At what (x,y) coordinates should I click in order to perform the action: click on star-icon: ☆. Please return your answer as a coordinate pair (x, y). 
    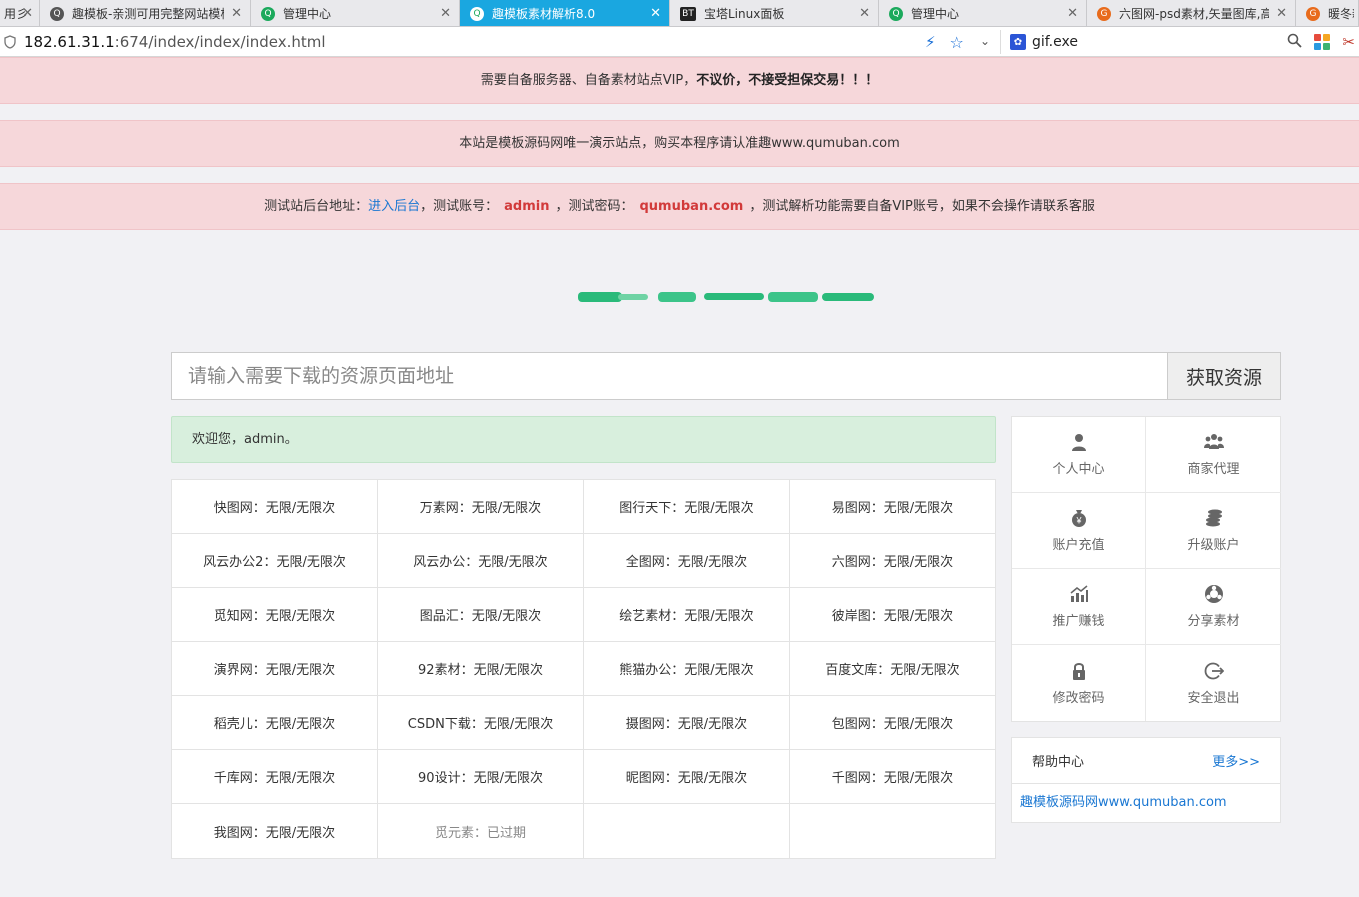
    Looking at the image, I should click on (957, 42).